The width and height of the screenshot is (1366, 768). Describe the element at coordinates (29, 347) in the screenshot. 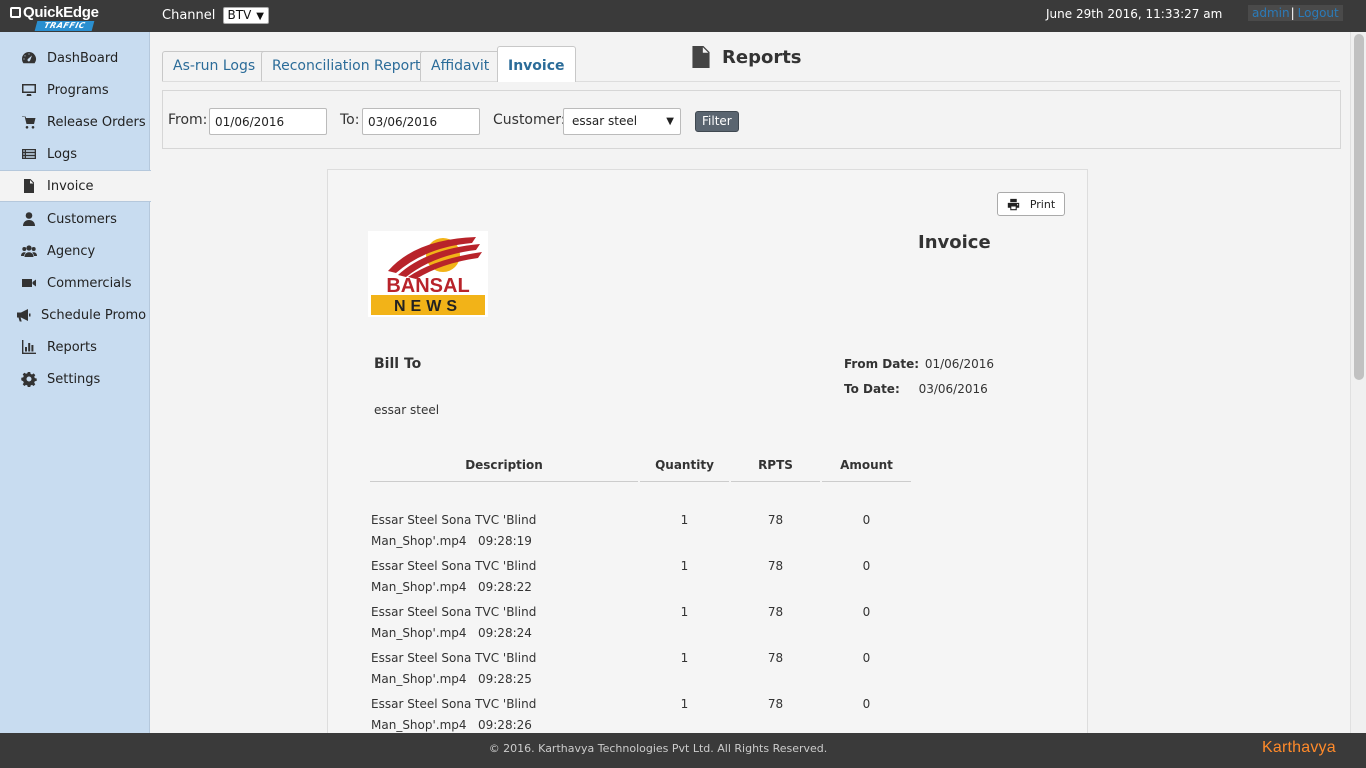

I see `bar-chart-icon` at that location.